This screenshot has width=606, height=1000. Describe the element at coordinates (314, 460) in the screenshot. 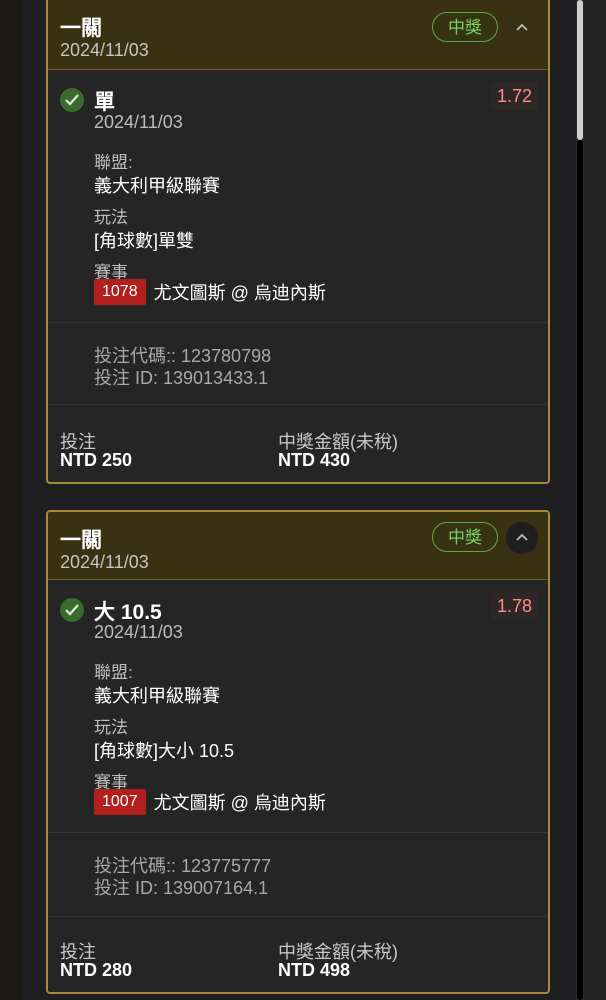

I see `payout-value: NTD 430` at that location.